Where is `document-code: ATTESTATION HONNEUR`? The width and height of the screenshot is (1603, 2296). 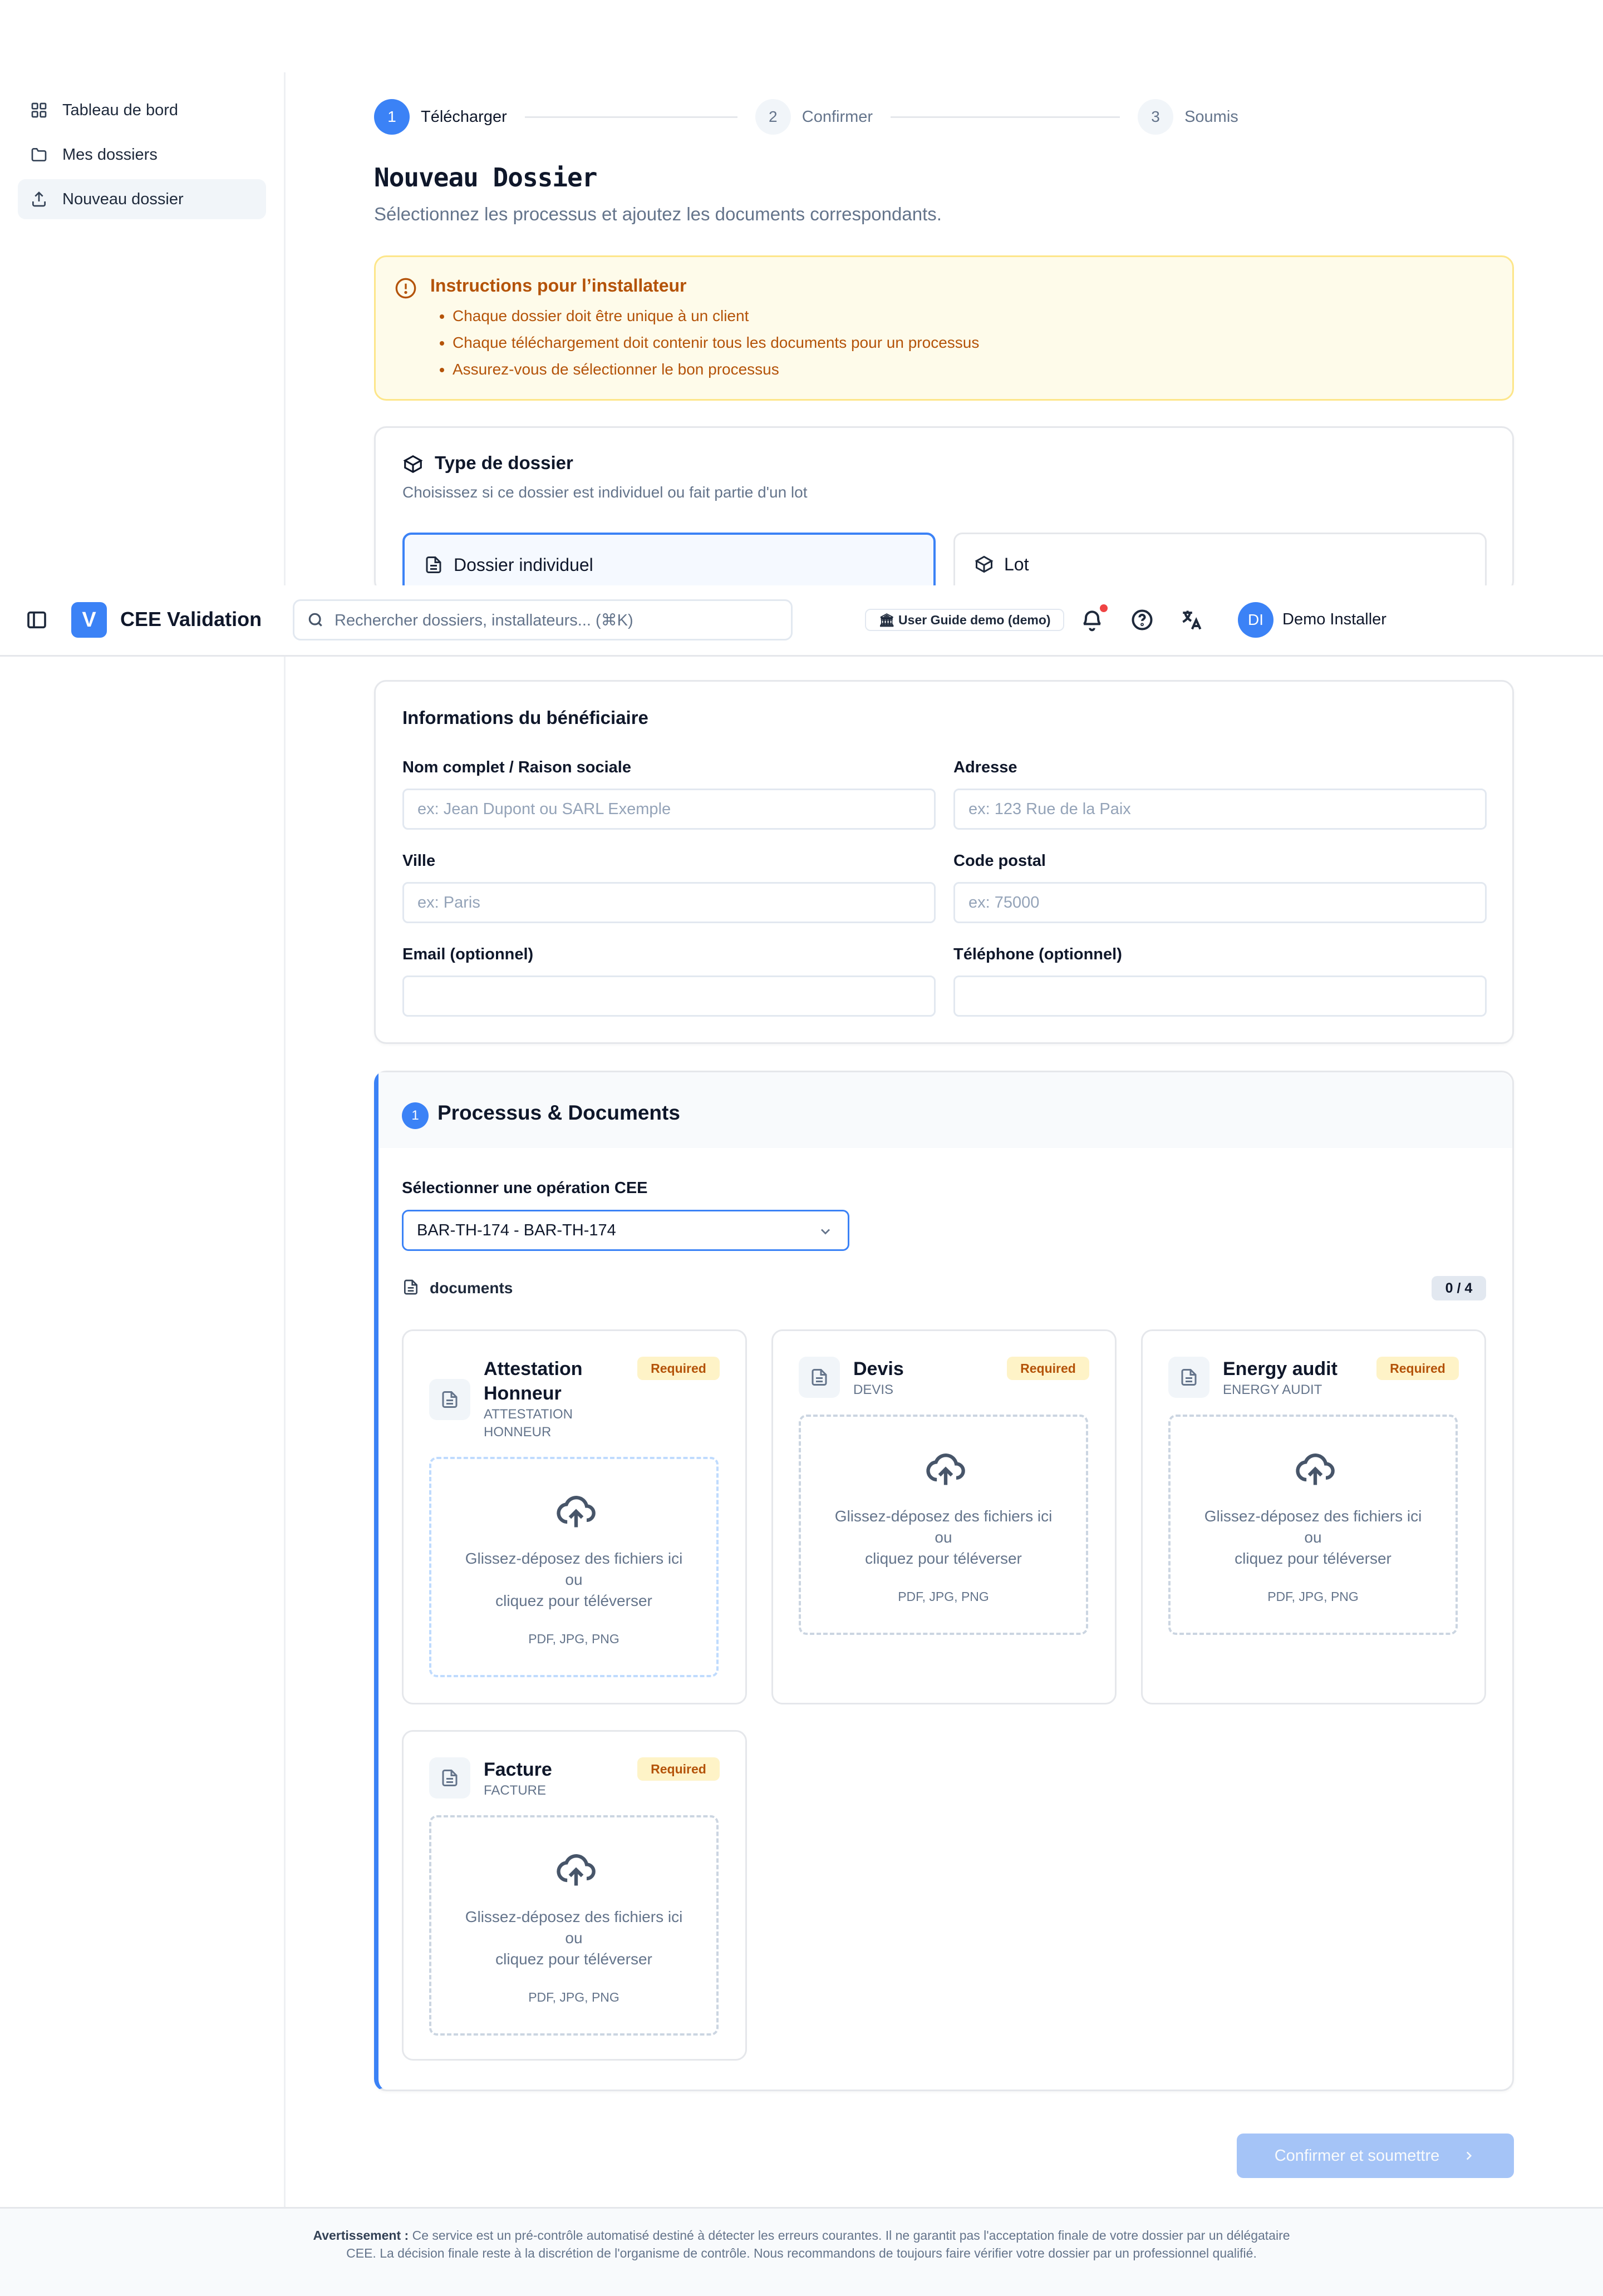
document-code: ATTESTATION HONNEUR is located at coordinates (528, 1423).